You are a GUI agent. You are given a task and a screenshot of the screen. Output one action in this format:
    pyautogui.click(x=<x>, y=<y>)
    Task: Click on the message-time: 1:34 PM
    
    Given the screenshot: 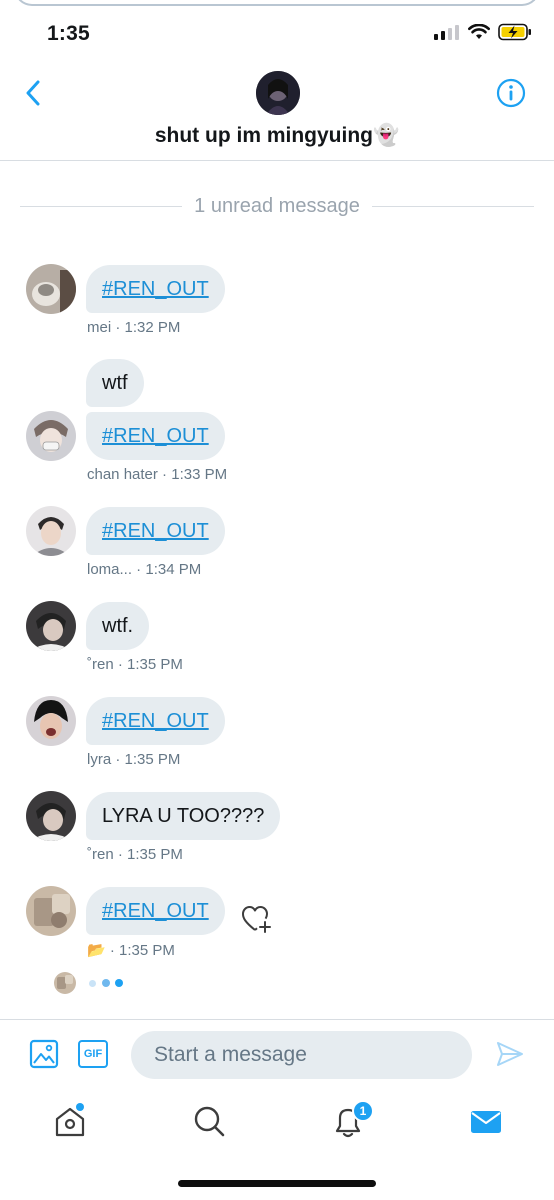 What is the action you would take?
    pyautogui.click(x=173, y=569)
    